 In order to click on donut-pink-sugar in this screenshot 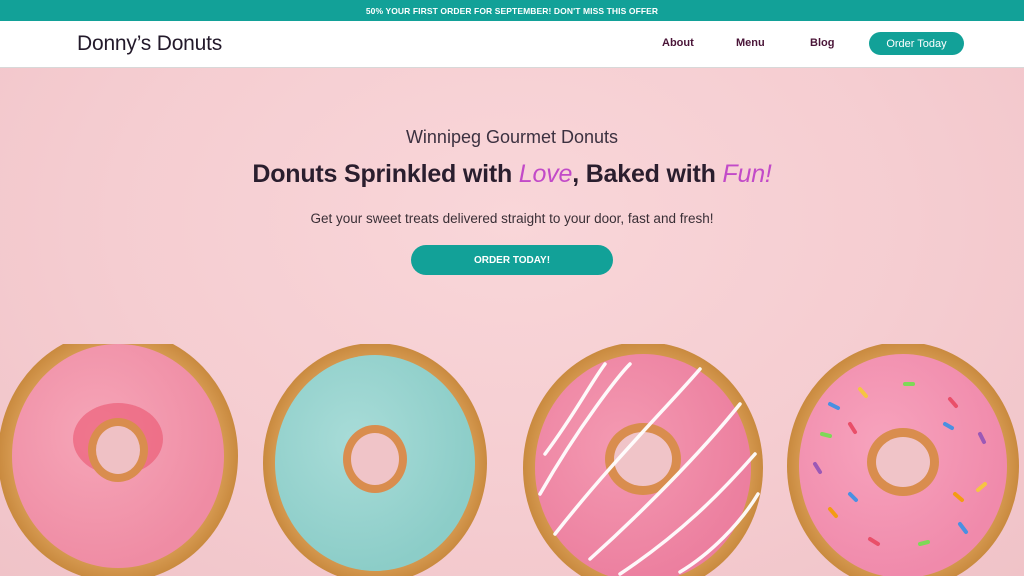, I will do `click(119, 460)`.